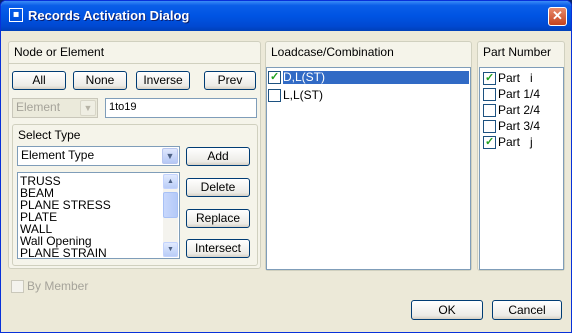  Describe the element at coordinates (38, 107) in the screenshot. I see `node-element-type-value: Element` at that location.